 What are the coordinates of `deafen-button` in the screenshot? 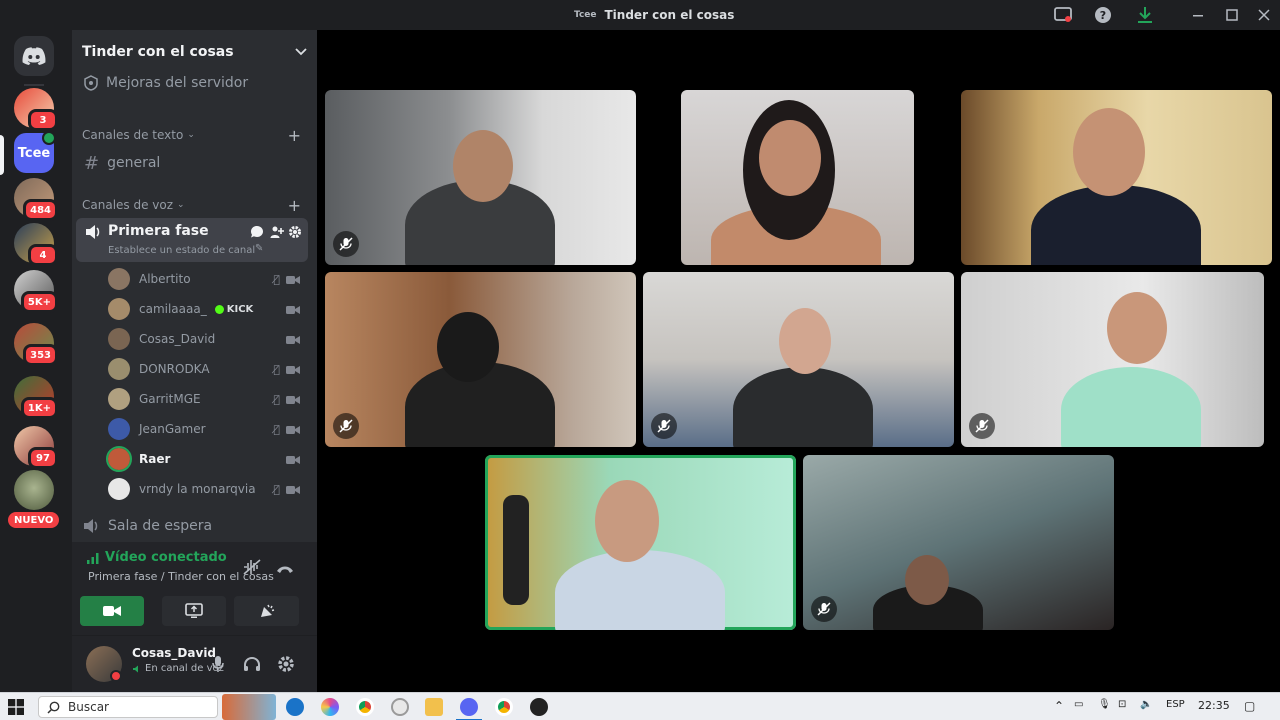 It's located at (252, 664).